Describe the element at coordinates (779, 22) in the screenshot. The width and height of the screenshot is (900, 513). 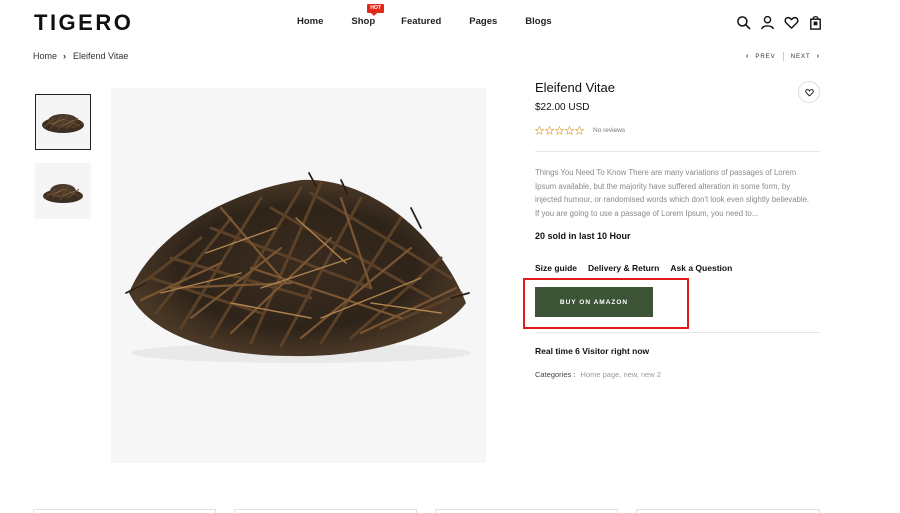
I see `header-actions` at that location.